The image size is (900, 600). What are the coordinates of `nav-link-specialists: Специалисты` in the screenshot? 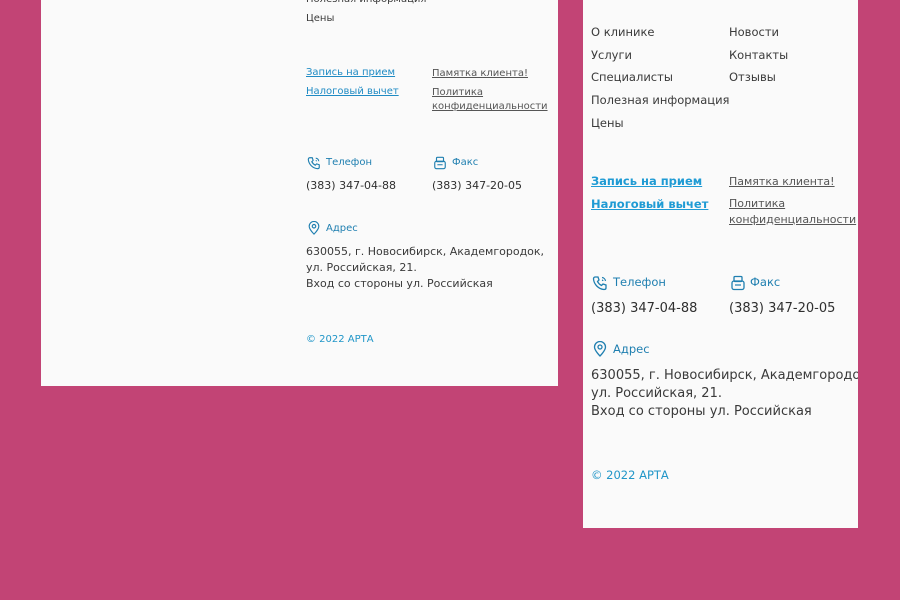 It's located at (632, 77).